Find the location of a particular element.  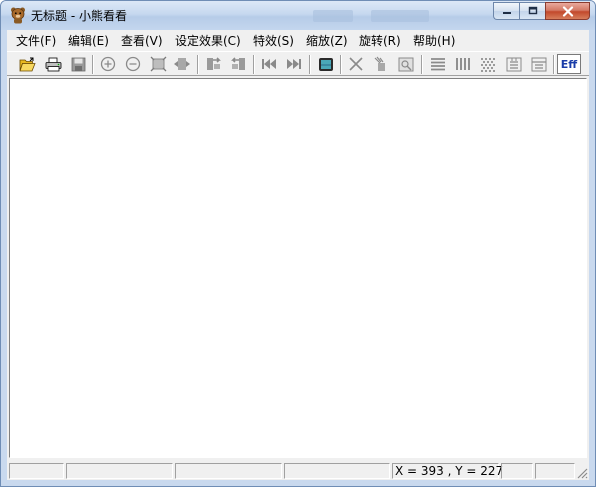

resize-grip-icon is located at coordinates (581, 472).